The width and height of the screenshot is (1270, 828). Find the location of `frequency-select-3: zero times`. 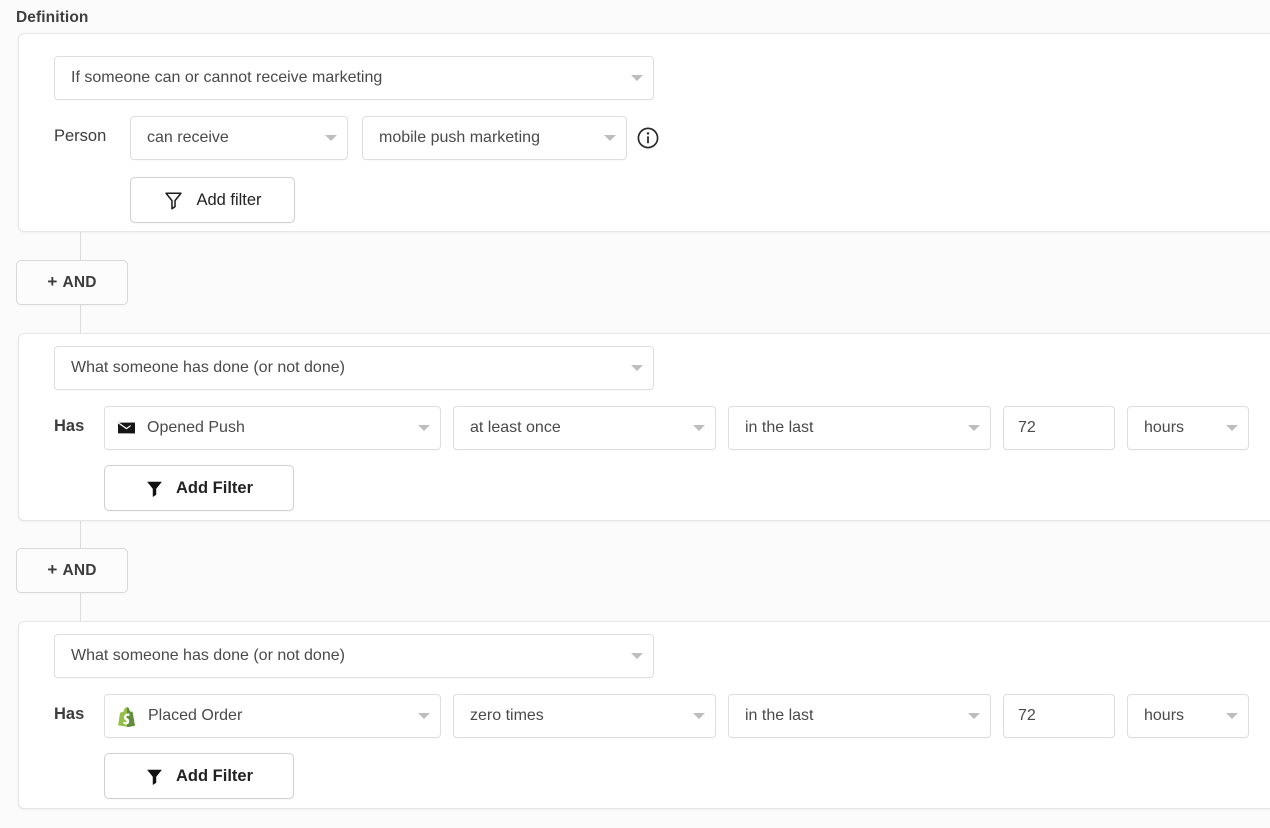

frequency-select-3: zero times is located at coordinates (584, 716).